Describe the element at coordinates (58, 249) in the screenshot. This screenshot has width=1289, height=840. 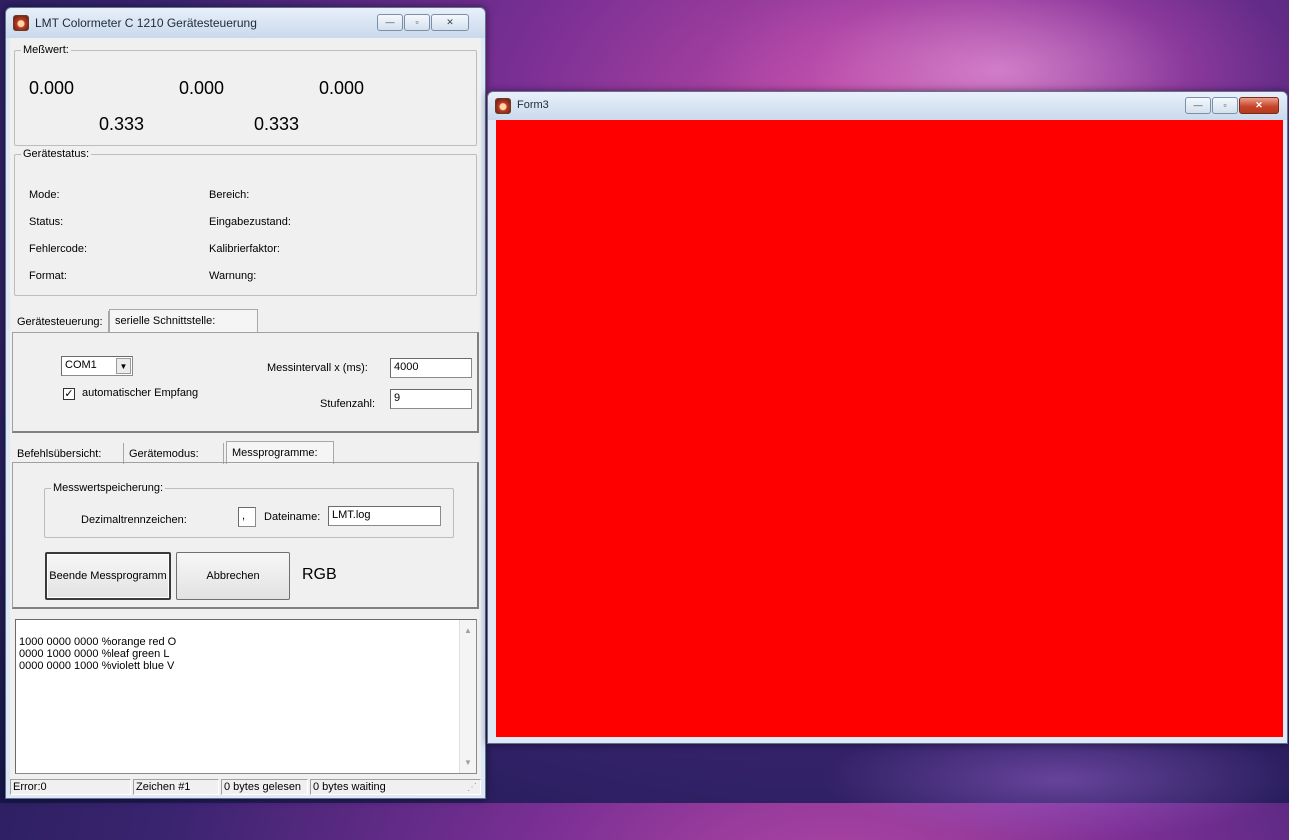
I see `status-label-fehlercode: Fehlercode:` at that location.